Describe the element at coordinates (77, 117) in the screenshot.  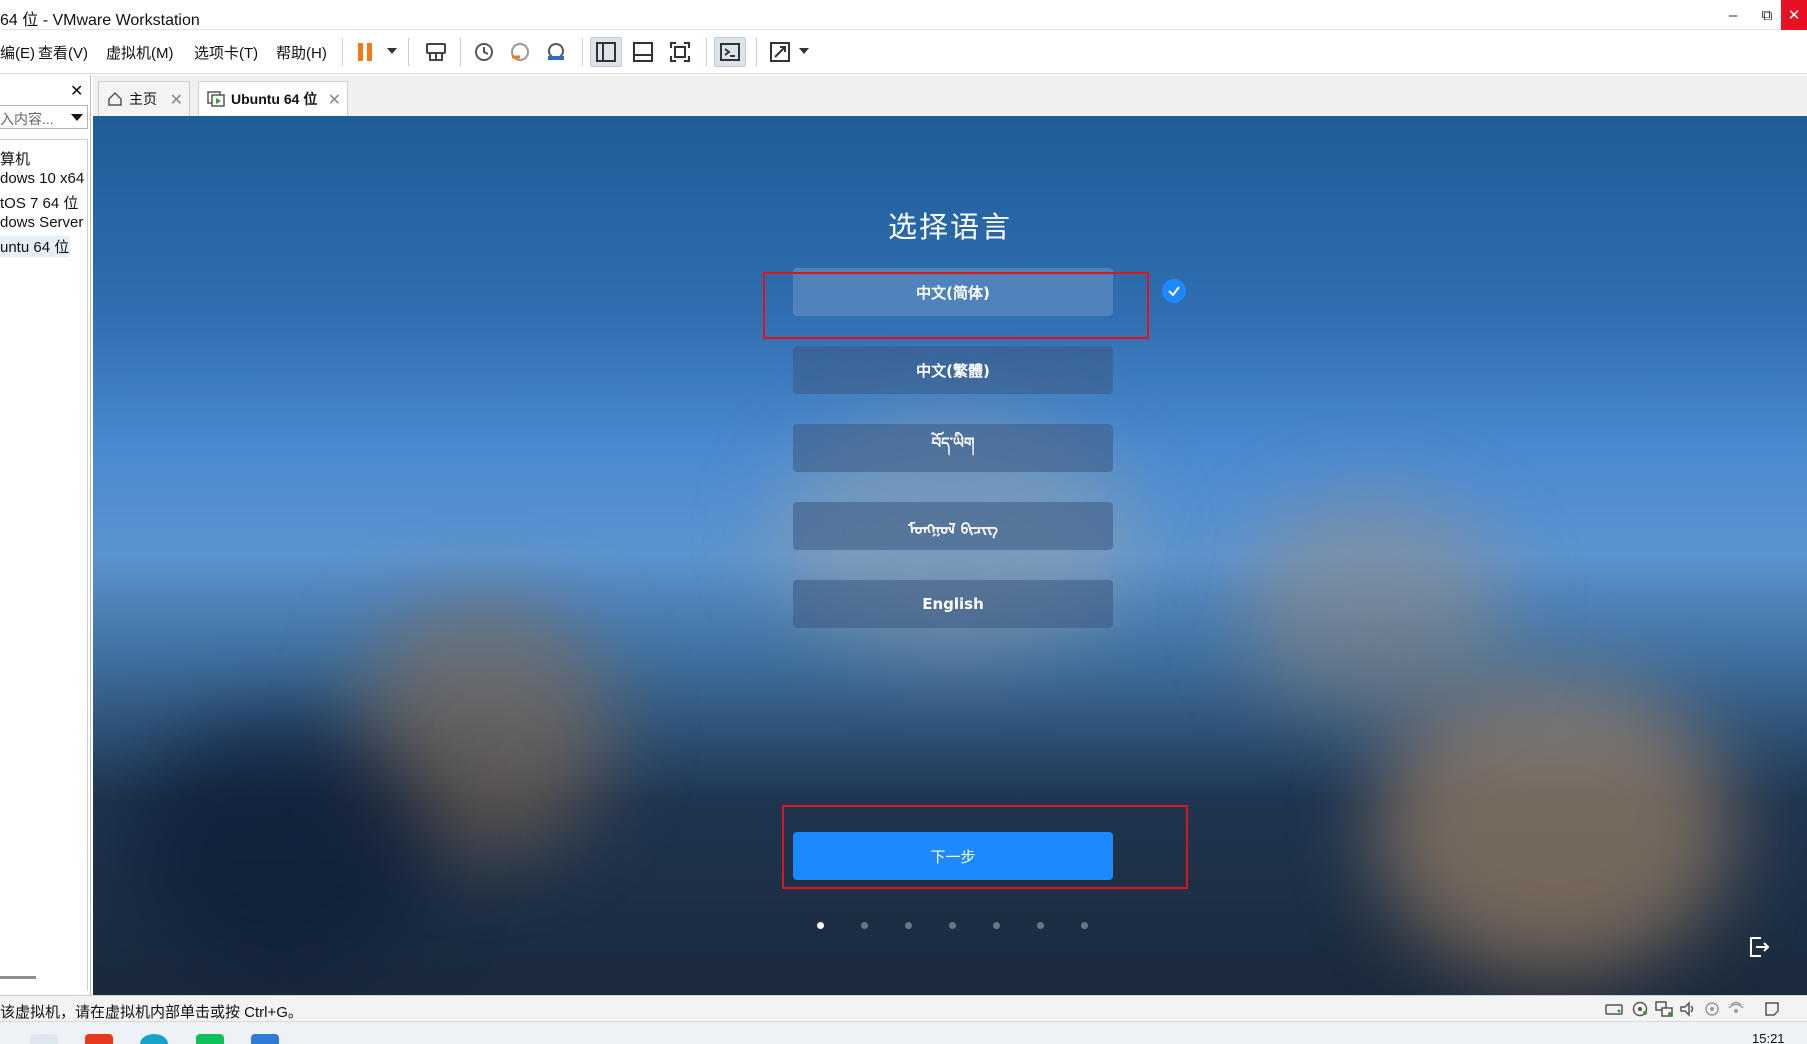
I see `search-dropdown-icon` at that location.